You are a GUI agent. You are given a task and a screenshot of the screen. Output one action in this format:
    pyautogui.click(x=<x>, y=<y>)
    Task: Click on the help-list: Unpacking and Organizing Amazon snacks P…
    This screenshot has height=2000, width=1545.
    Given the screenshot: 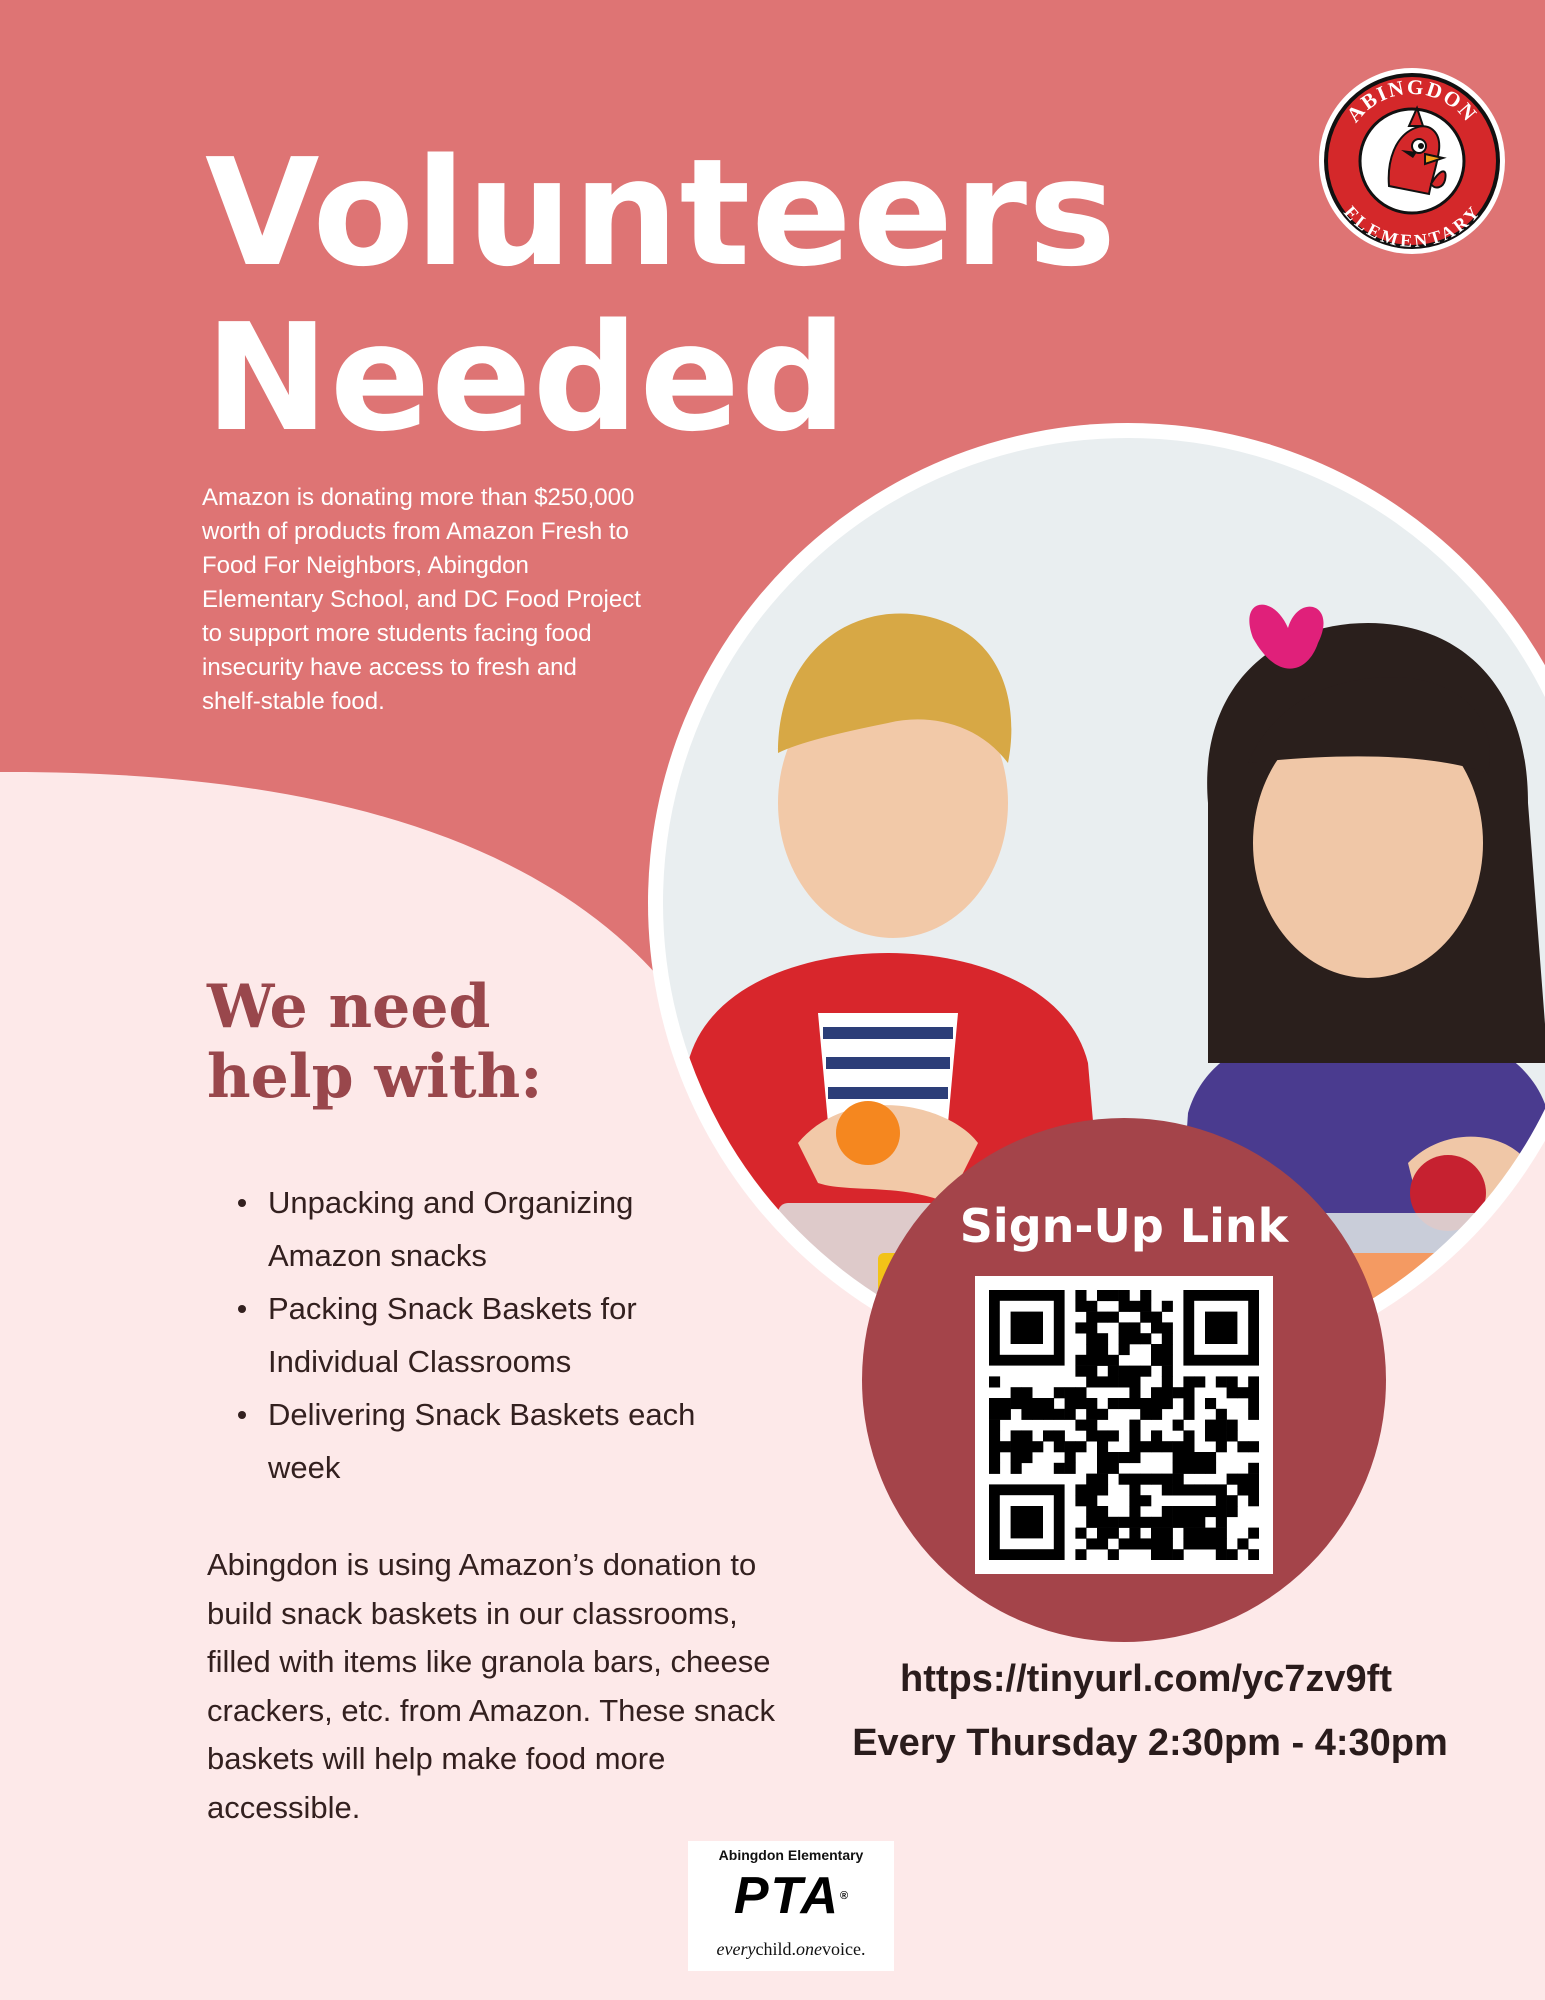 What is the action you would take?
    pyautogui.click(x=488, y=1335)
    